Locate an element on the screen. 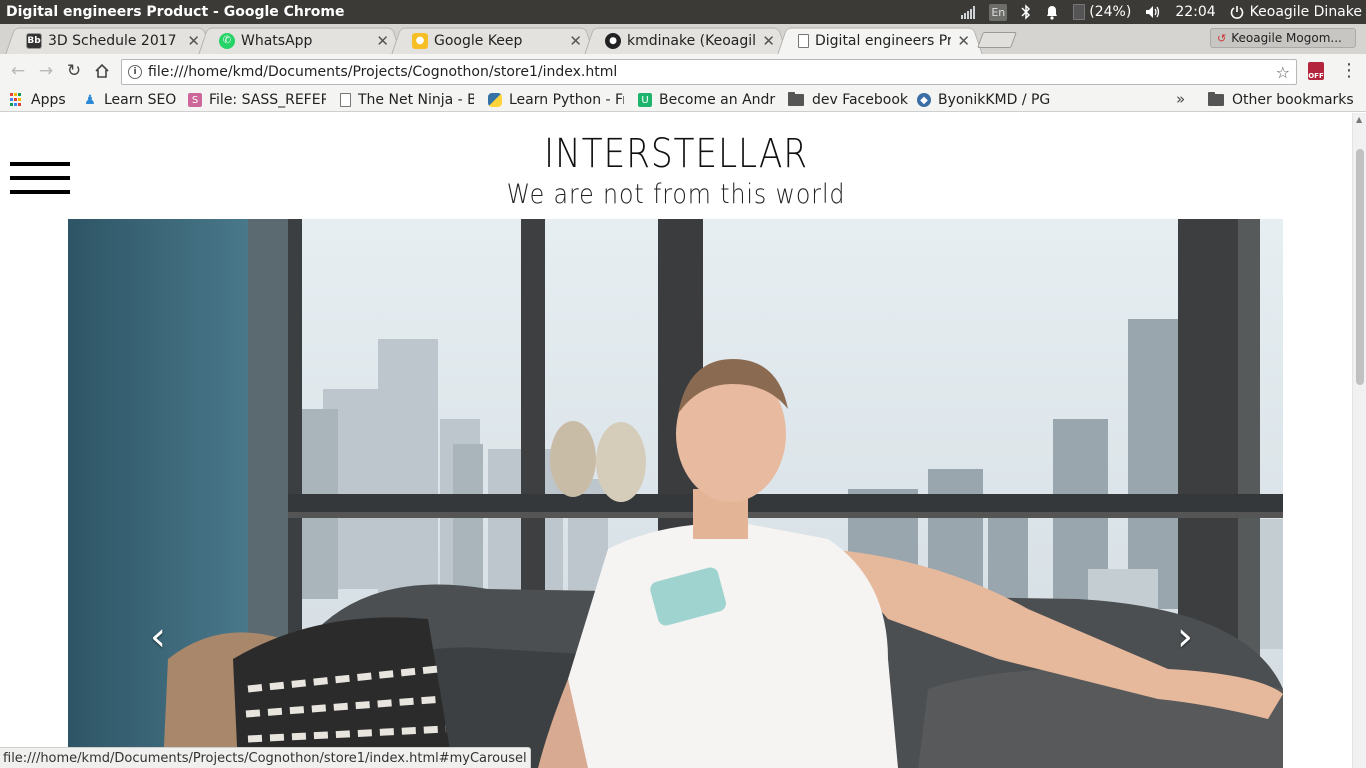  tab-digital-engineers: Digital engineers Pr ✕ is located at coordinates (880, 41).